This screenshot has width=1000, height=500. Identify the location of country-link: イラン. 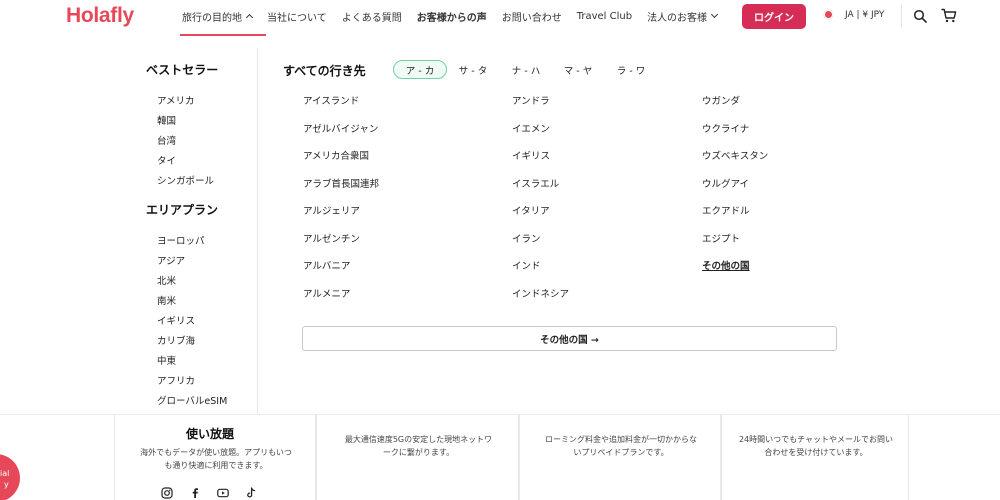
(526, 238).